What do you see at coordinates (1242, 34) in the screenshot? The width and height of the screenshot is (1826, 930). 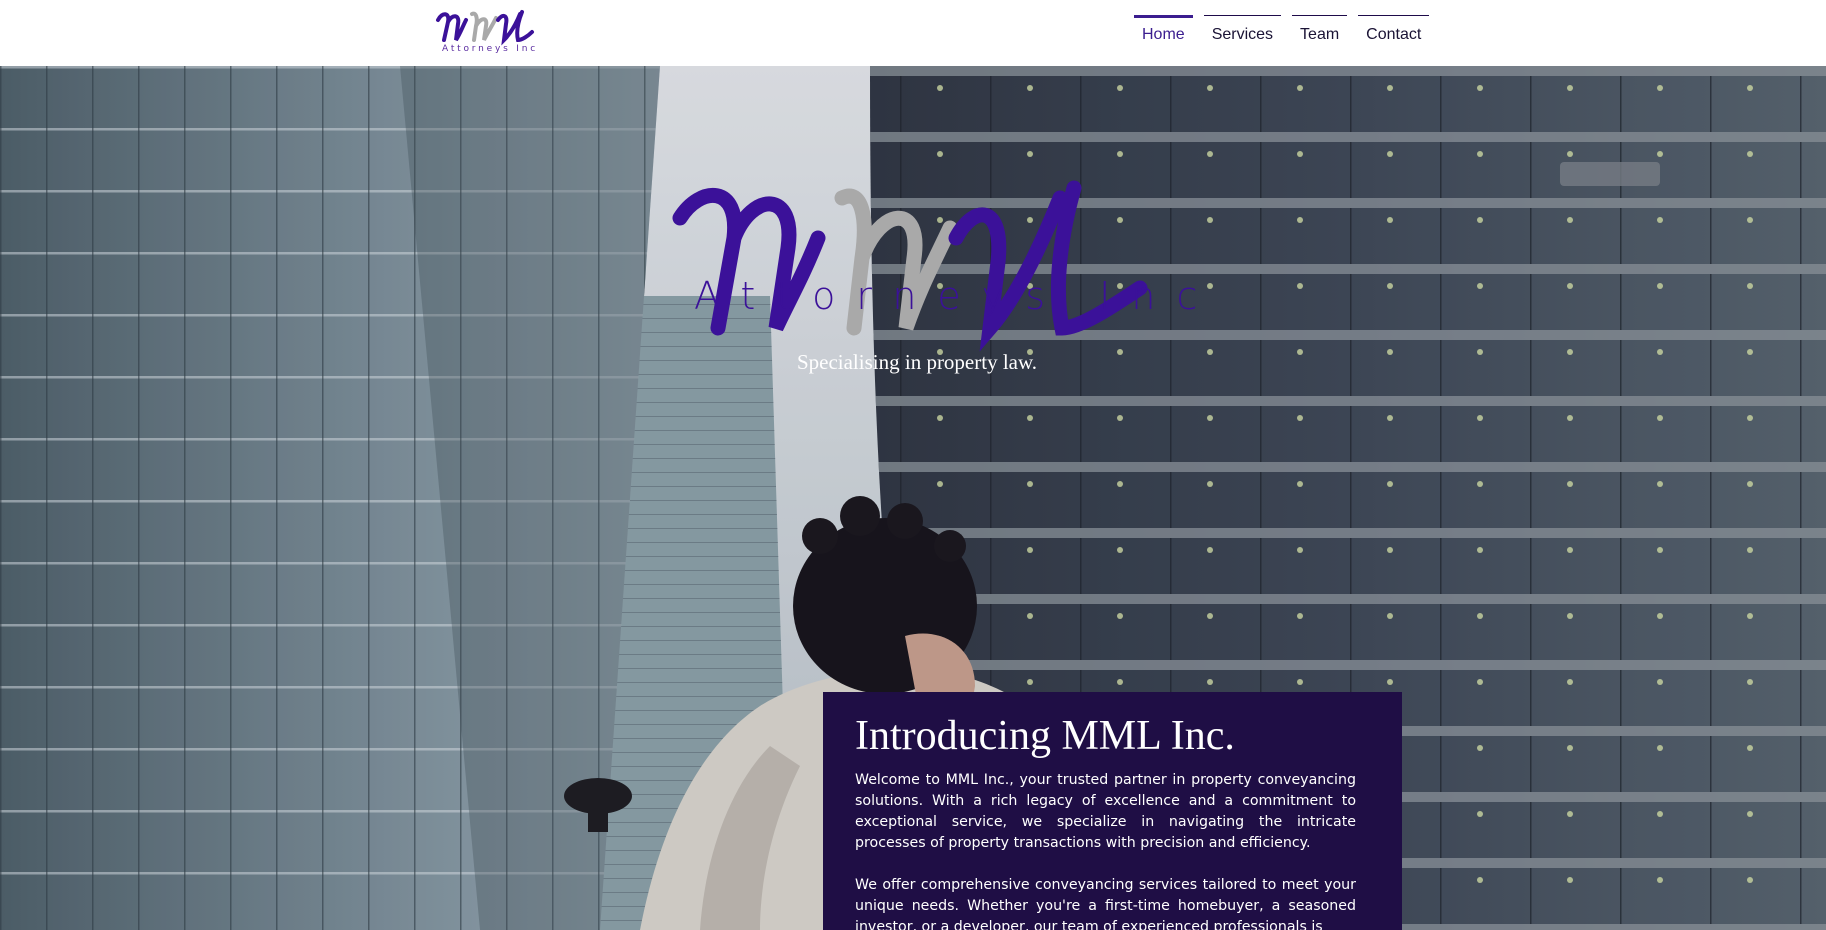 I see `nav-services-label: Services` at bounding box center [1242, 34].